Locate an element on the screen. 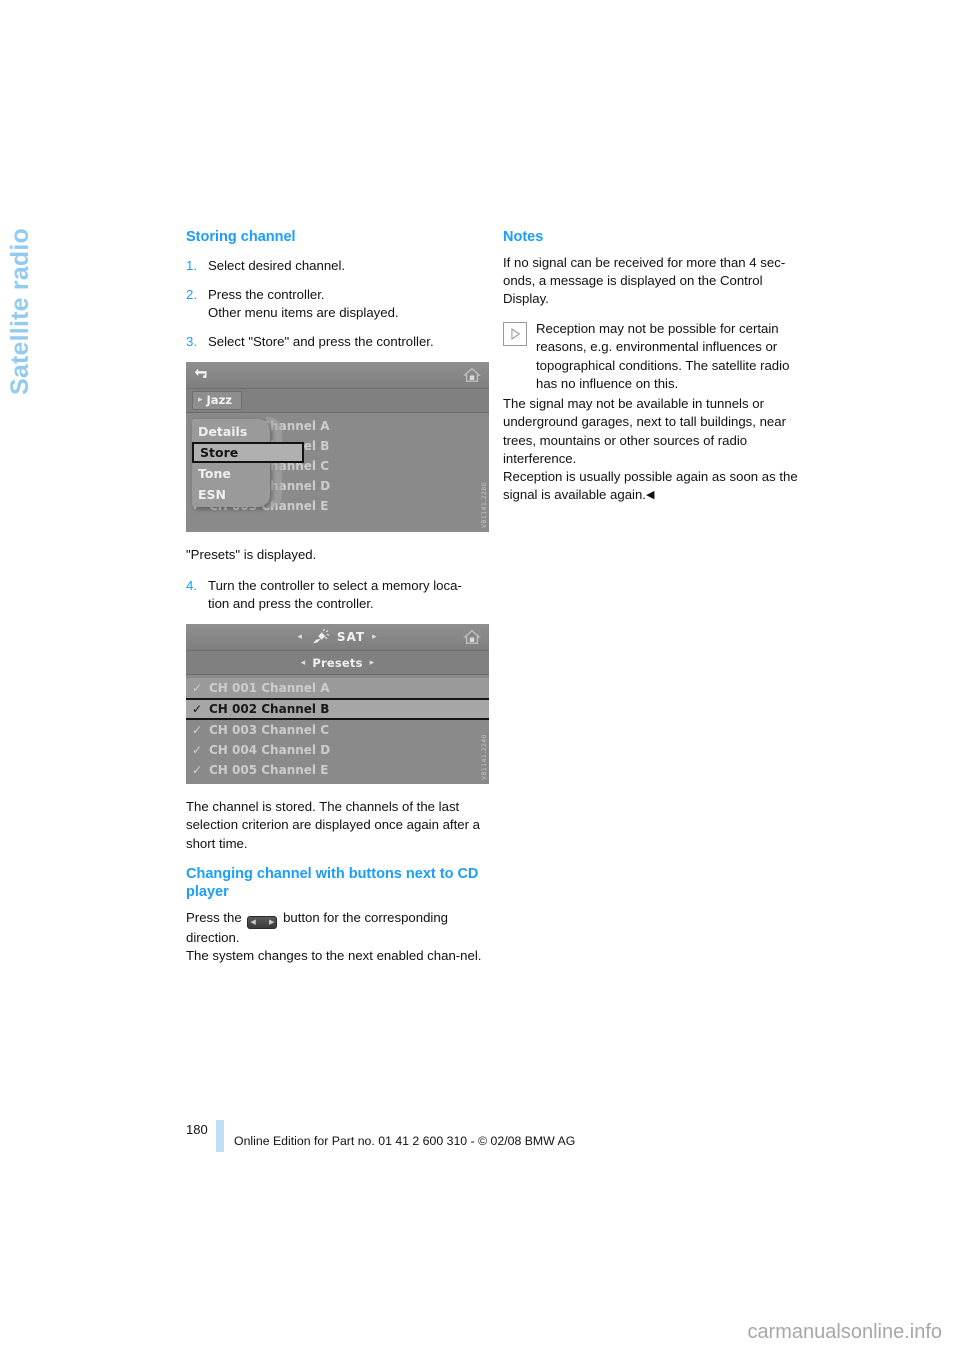 This screenshot has height=1358, width=960. menu-item-tone: Tone is located at coordinates (231, 473).